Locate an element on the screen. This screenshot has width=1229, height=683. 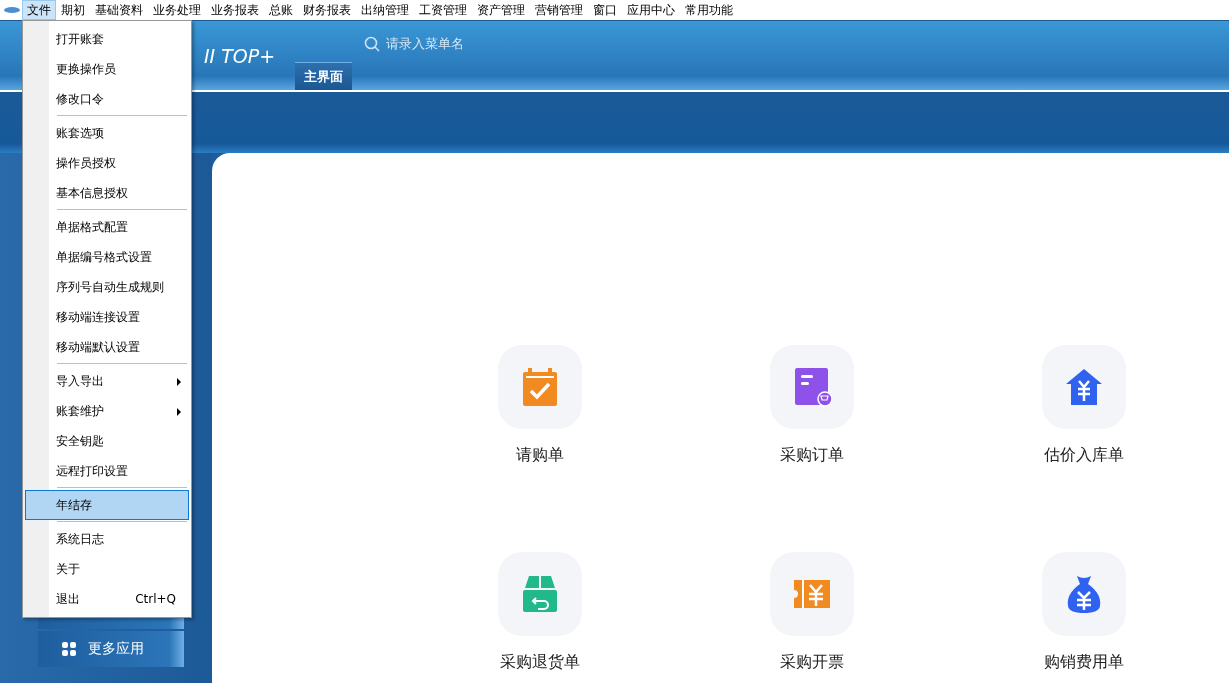
menu-item: 修改口令 is located at coordinates (107, 99).